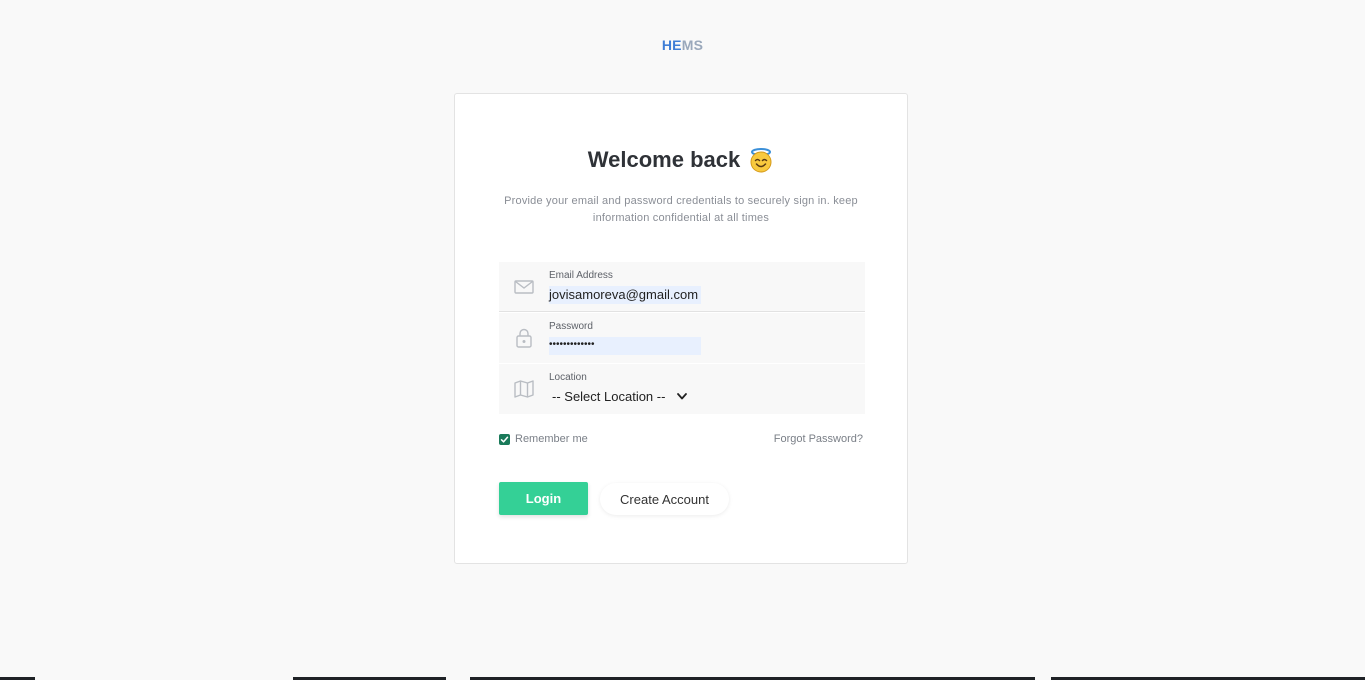 The image size is (1365, 680). I want to click on remember-label: Remember me, so click(551, 439).